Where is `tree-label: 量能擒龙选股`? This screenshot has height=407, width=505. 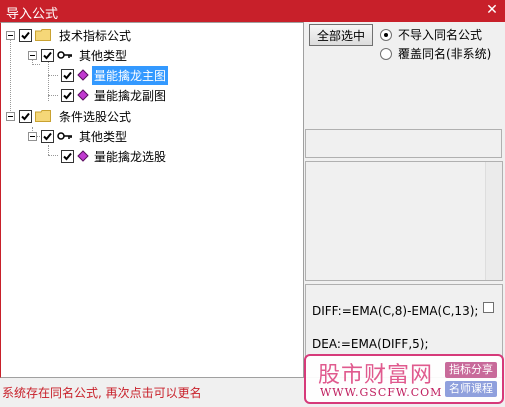 tree-label: 量能擒龙选股 is located at coordinates (130, 156).